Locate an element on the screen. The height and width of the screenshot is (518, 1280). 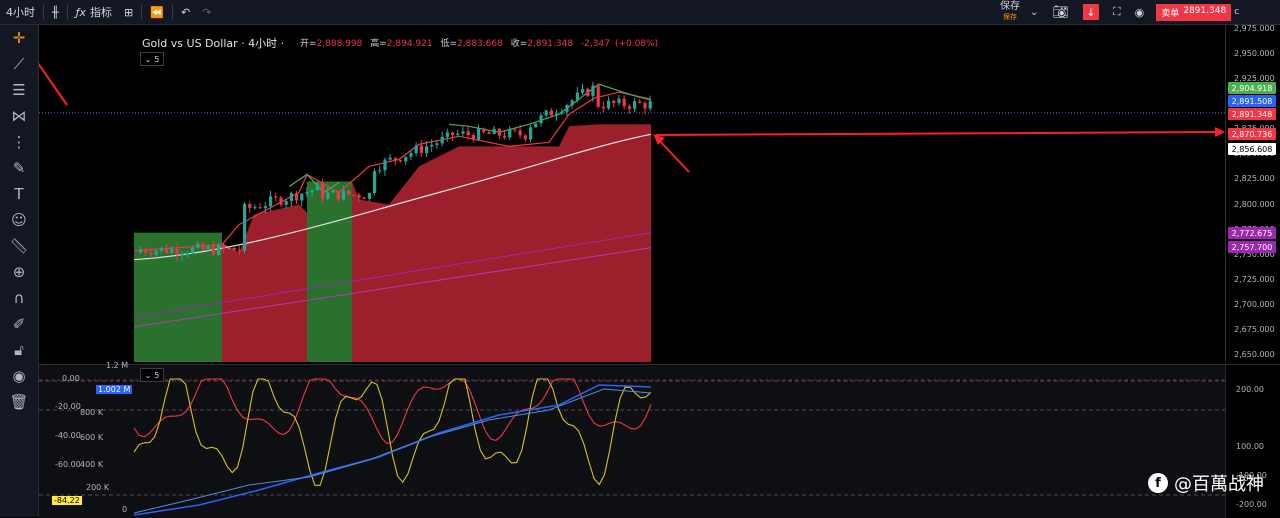
price-level-badge: 2,891.348 is located at coordinates (1252, 114).